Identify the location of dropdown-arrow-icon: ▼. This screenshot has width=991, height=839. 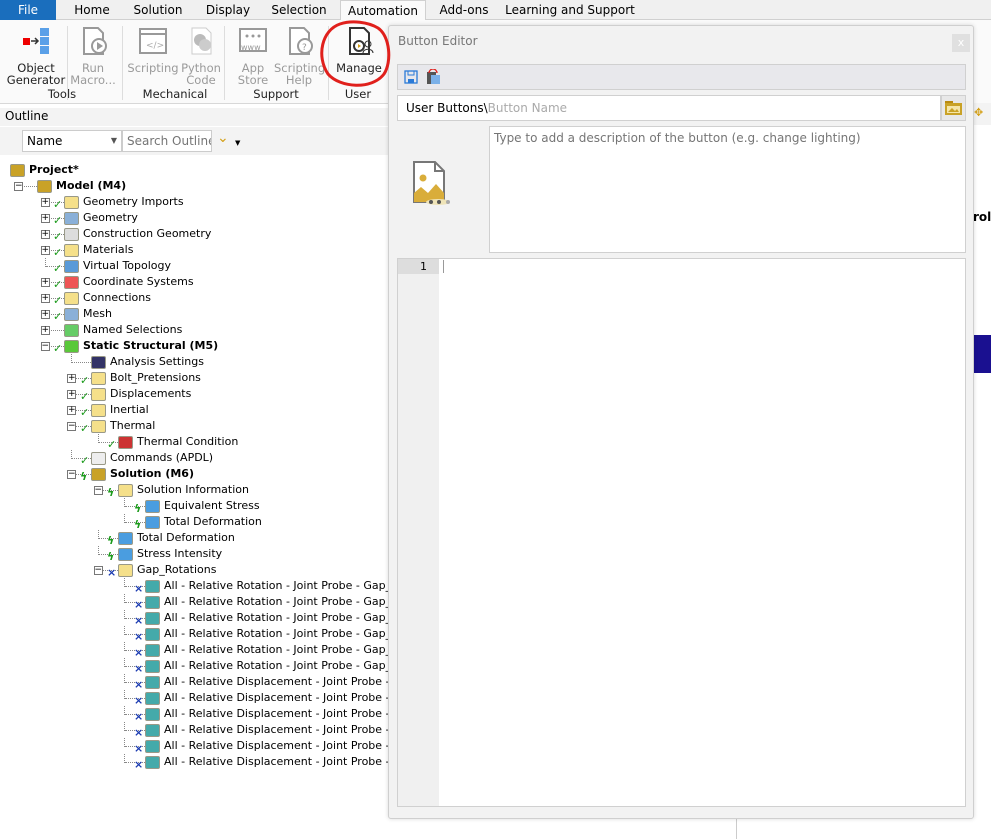
(237, 143).